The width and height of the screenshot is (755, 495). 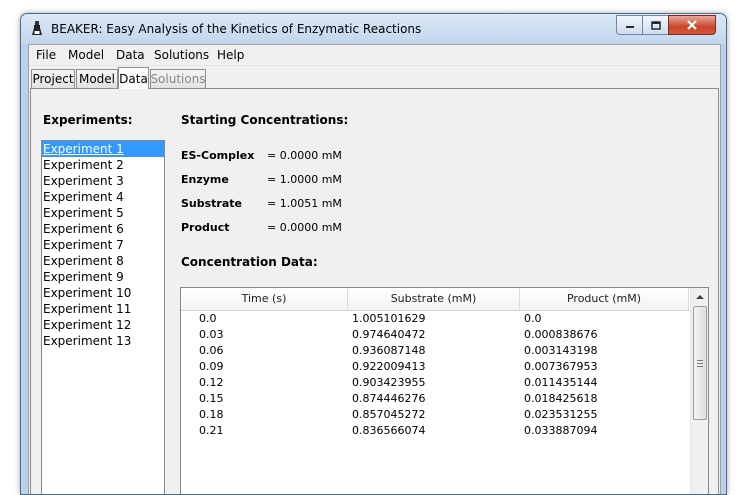 I want to click on maximize-button, so click(x=655, y=25).